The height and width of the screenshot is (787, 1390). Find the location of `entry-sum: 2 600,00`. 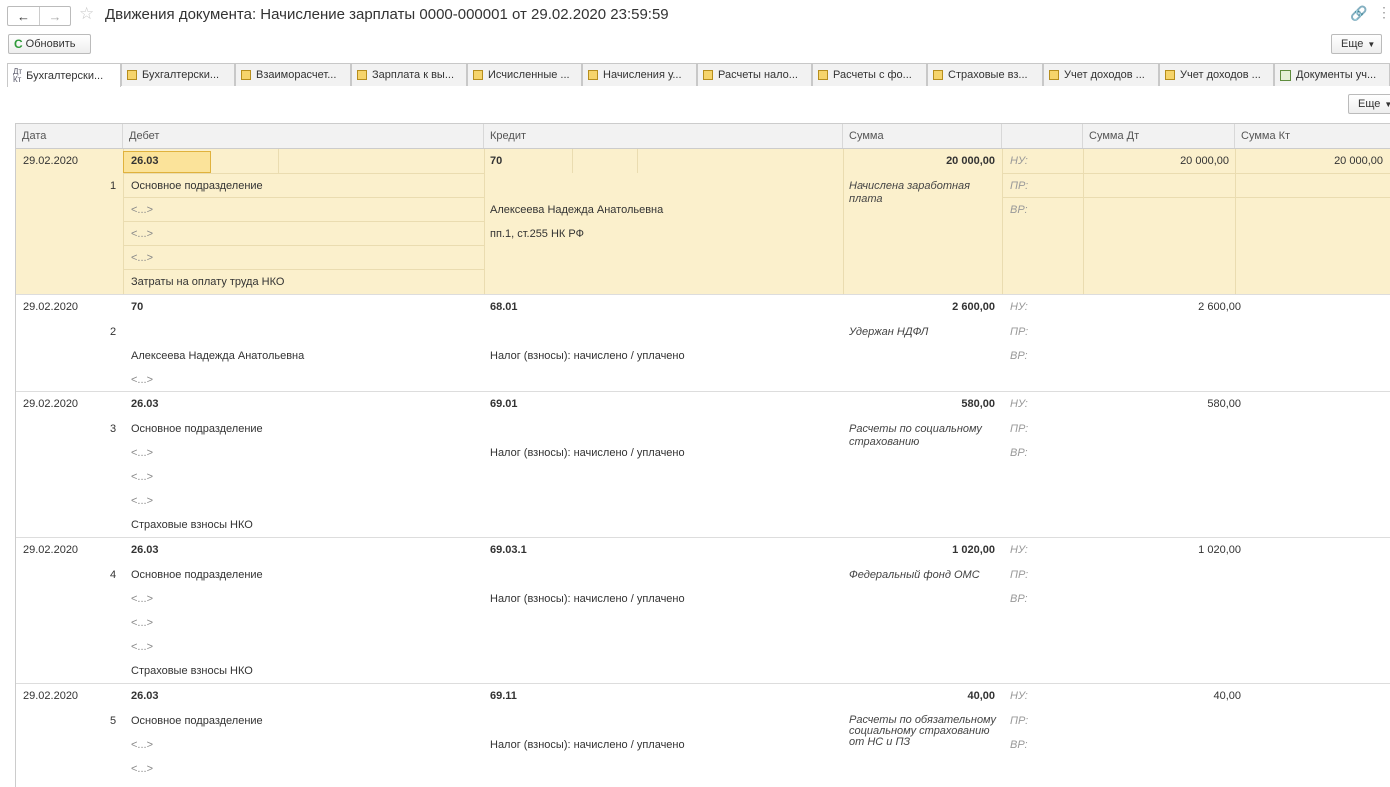

entry-sum: 2 600,00 is located at coordinates (973, 307).